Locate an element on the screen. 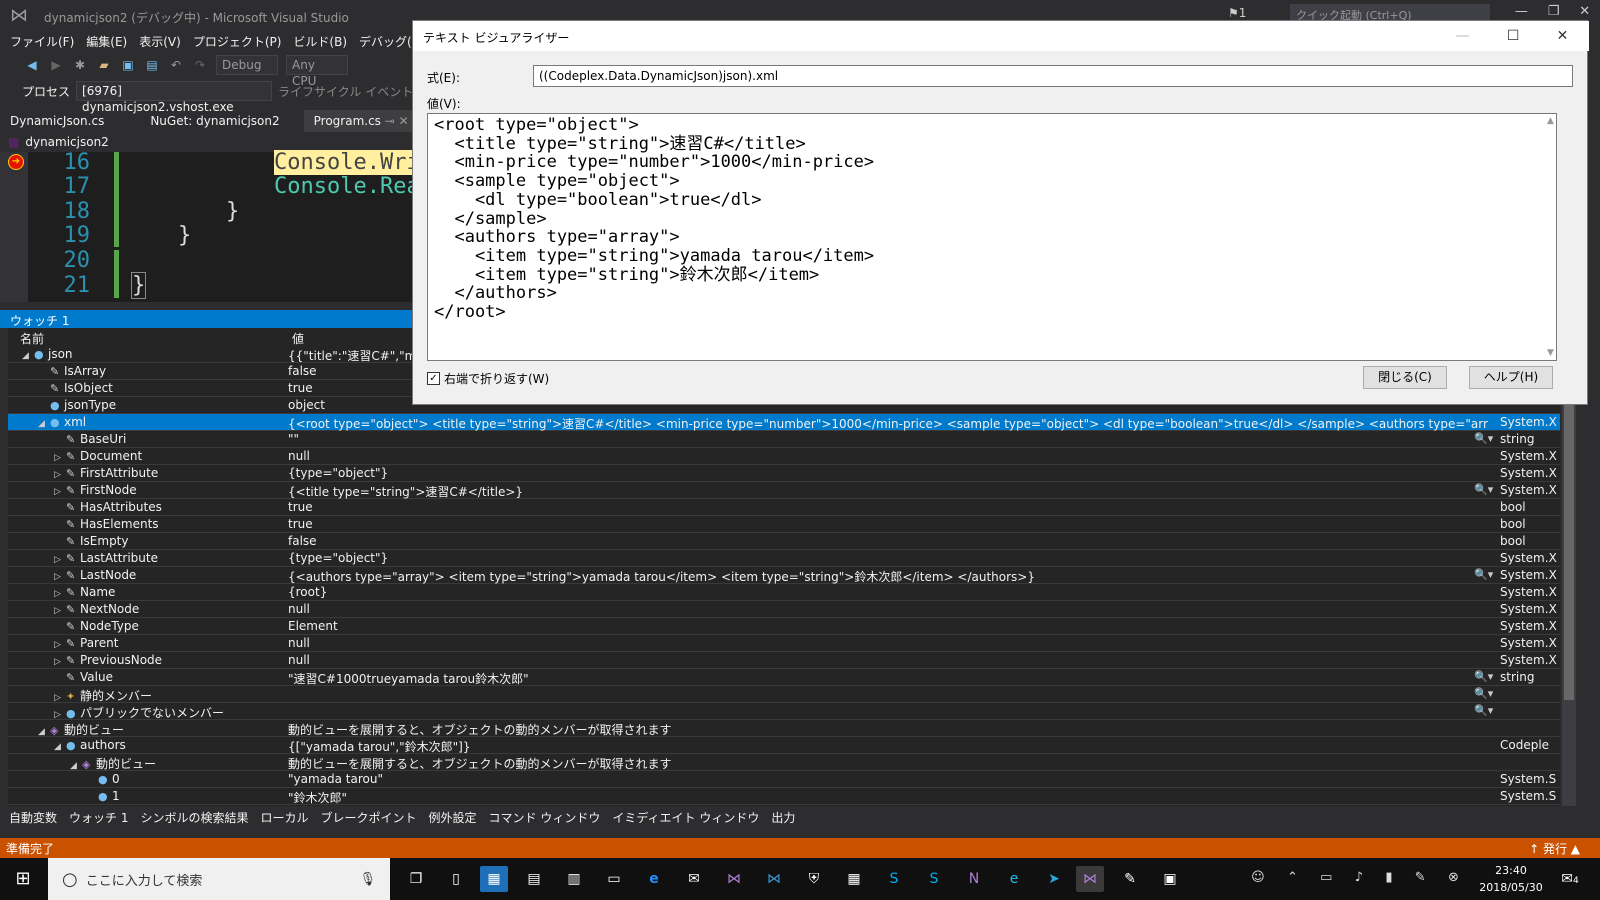 The height and width of the screenshot is (900, 1600). word-wrap-checkbox: ✓ is located at coordinates (433, 378).